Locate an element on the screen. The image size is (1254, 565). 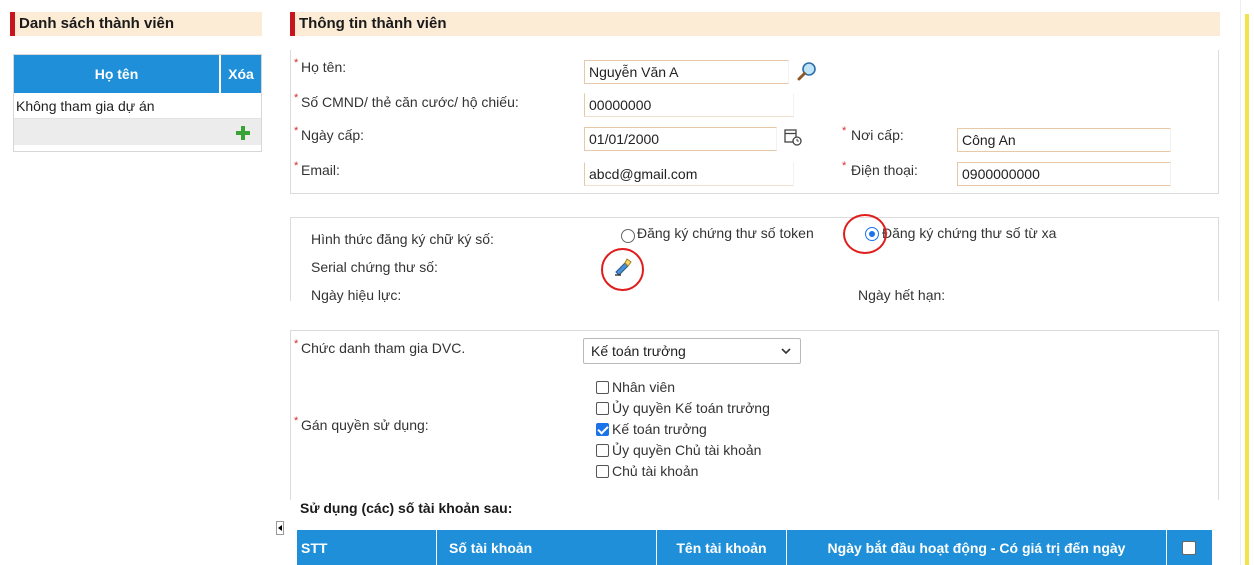
chevron-down-icon is located at coordinates (786, 355).